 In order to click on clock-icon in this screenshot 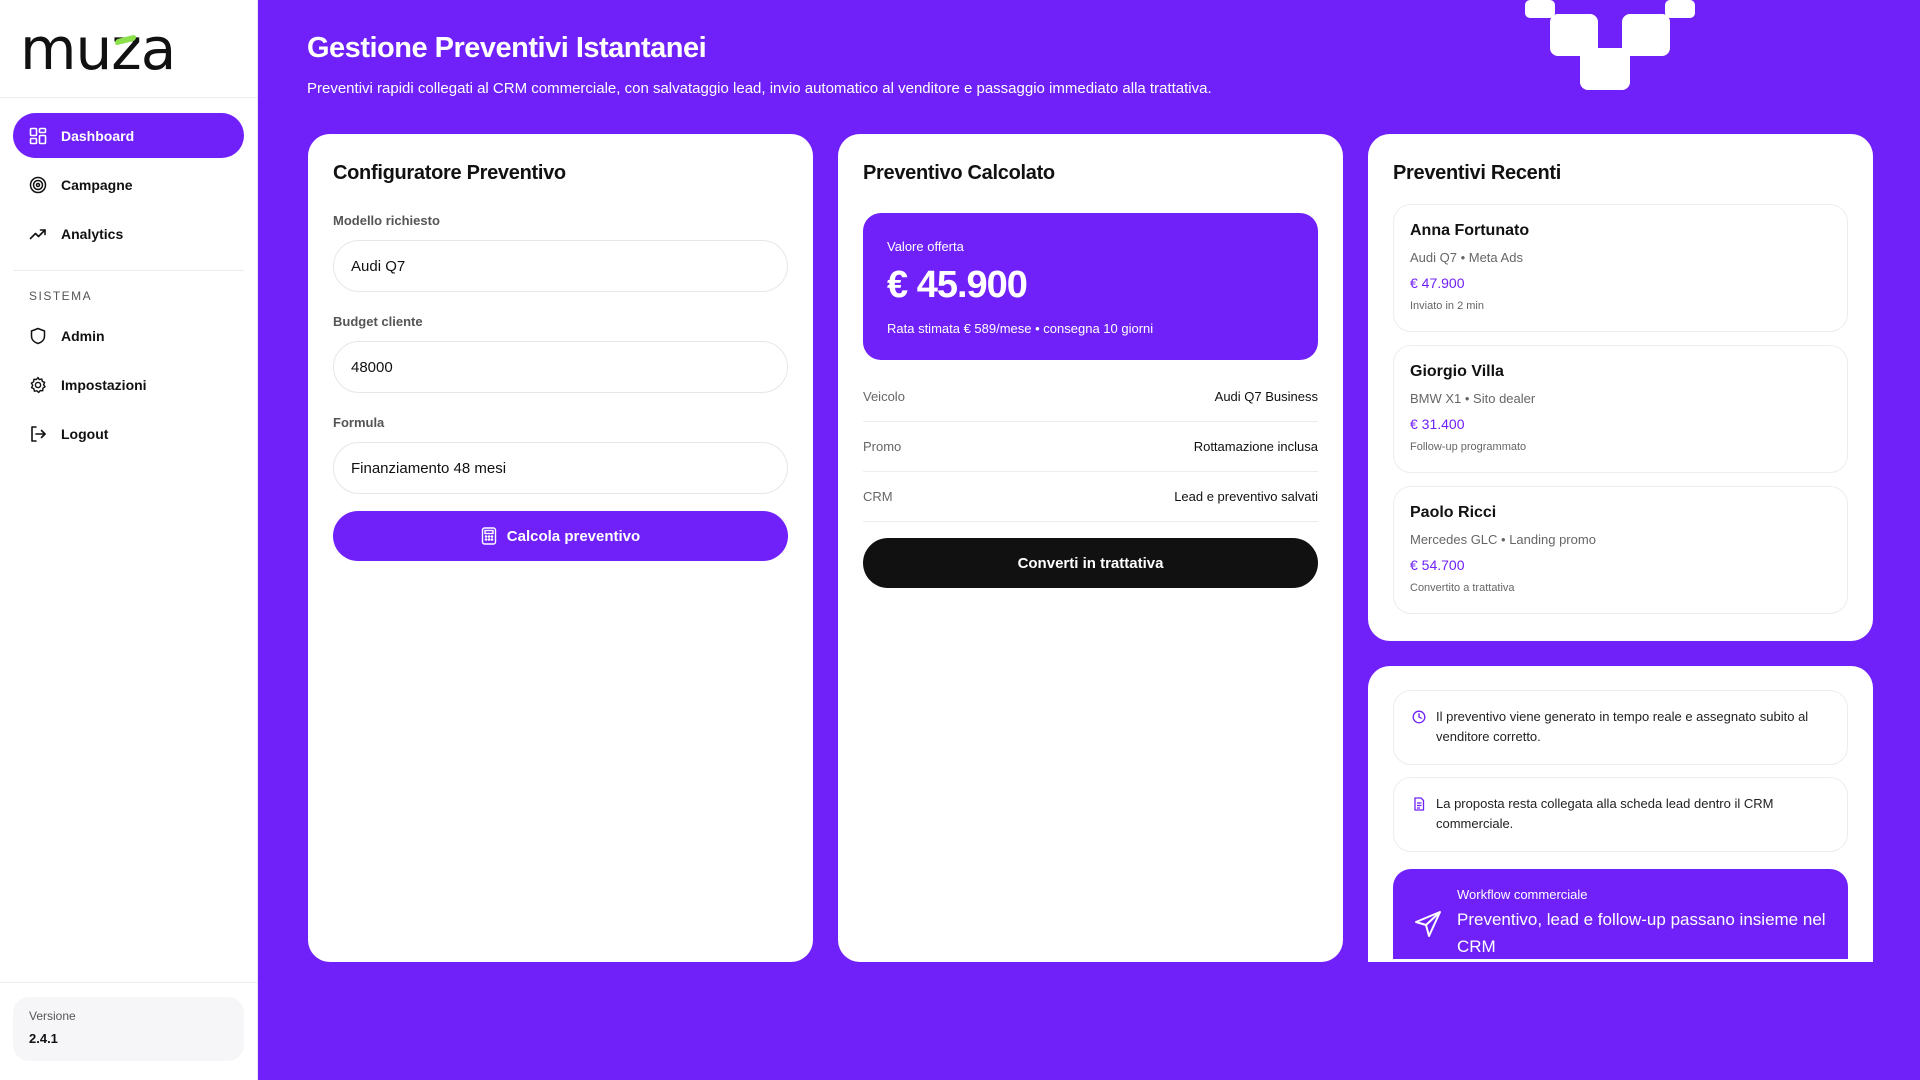, I will do `click(1419, 717)`.